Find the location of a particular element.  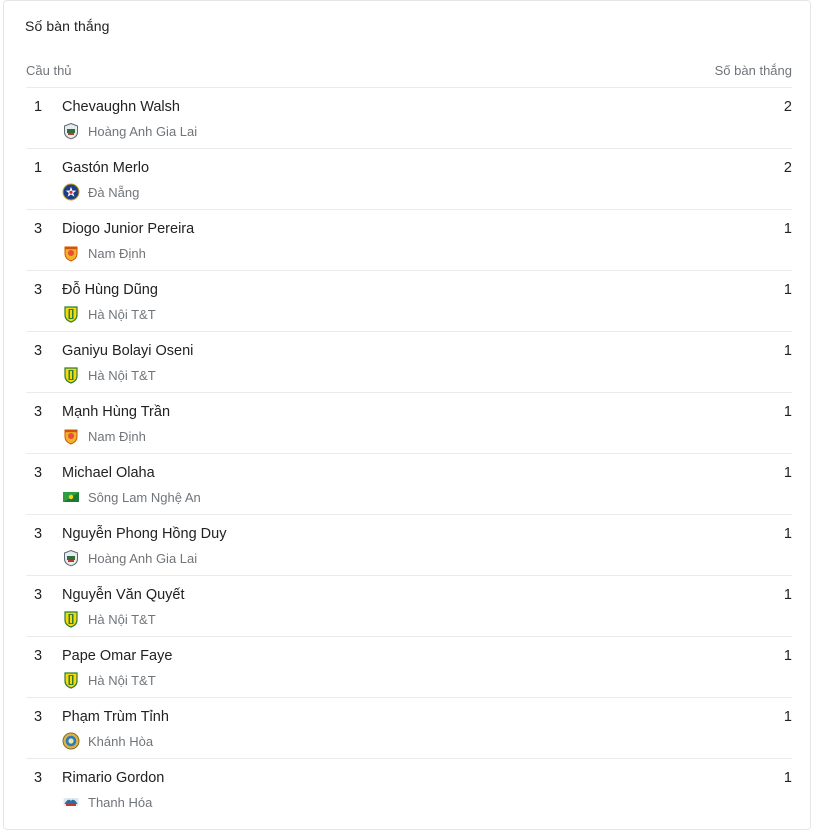

table-row: 3 Mạnh Hùng Trần Nam Định 1 is located at coordinates (409, 422).